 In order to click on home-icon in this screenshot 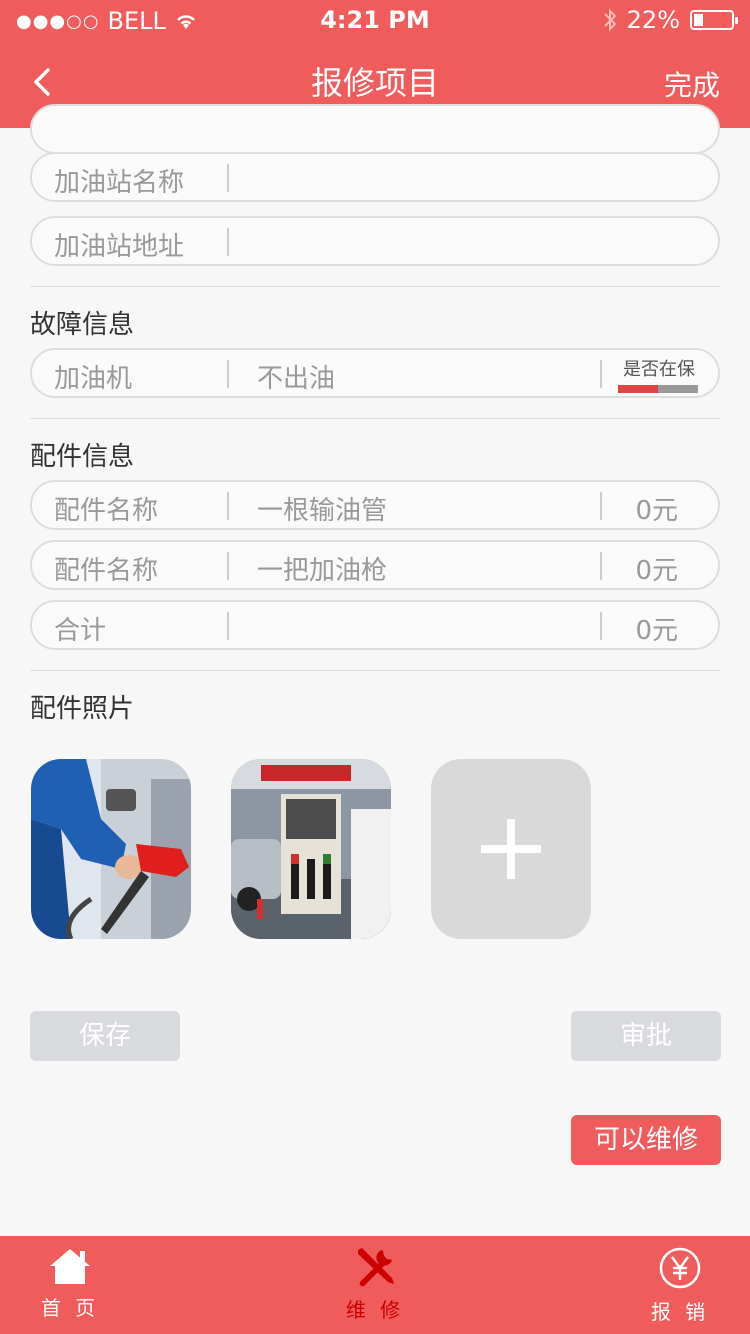, I will do `click(70, 1266)`.